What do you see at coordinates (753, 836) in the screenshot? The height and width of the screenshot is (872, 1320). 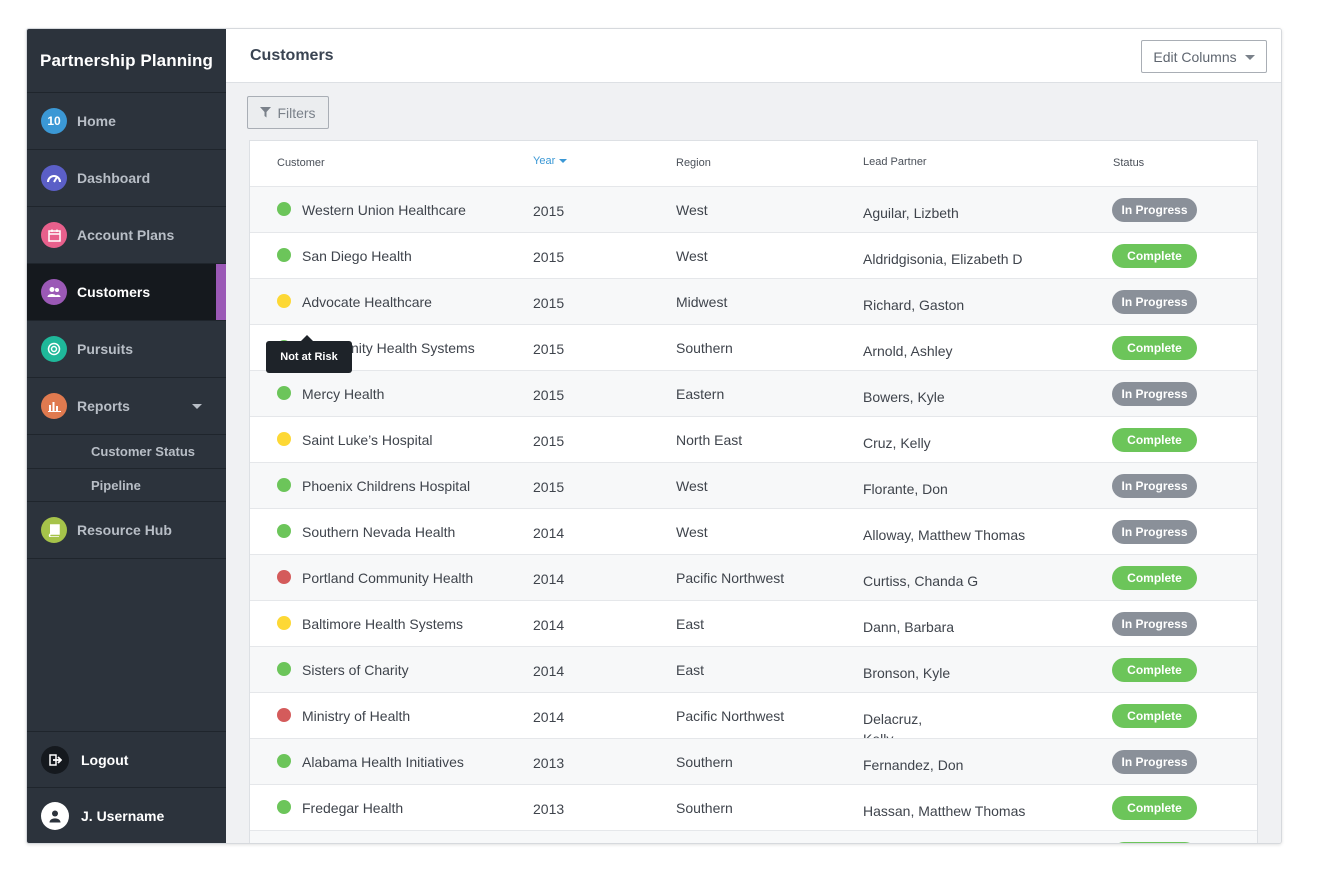 I see `table-row: Complete` at bounding box center [753, 836].